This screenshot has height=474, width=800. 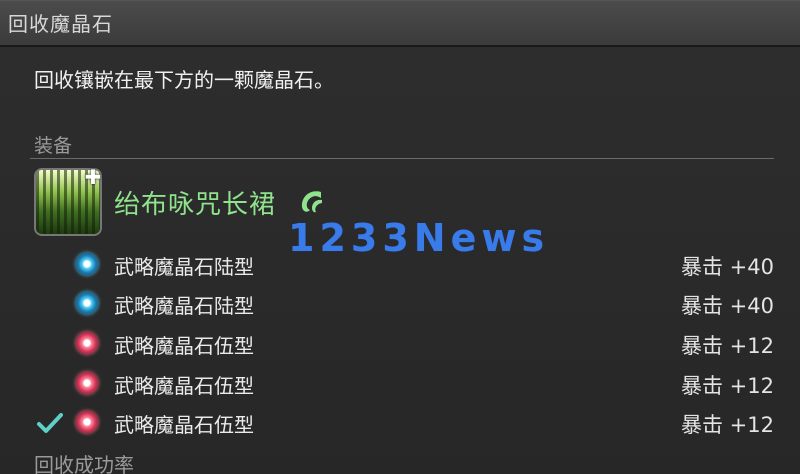 What do you see at coordinates (93, 177) in the screenshot?
I see `plus-icon: ✚` at bounding box center [93, 177].